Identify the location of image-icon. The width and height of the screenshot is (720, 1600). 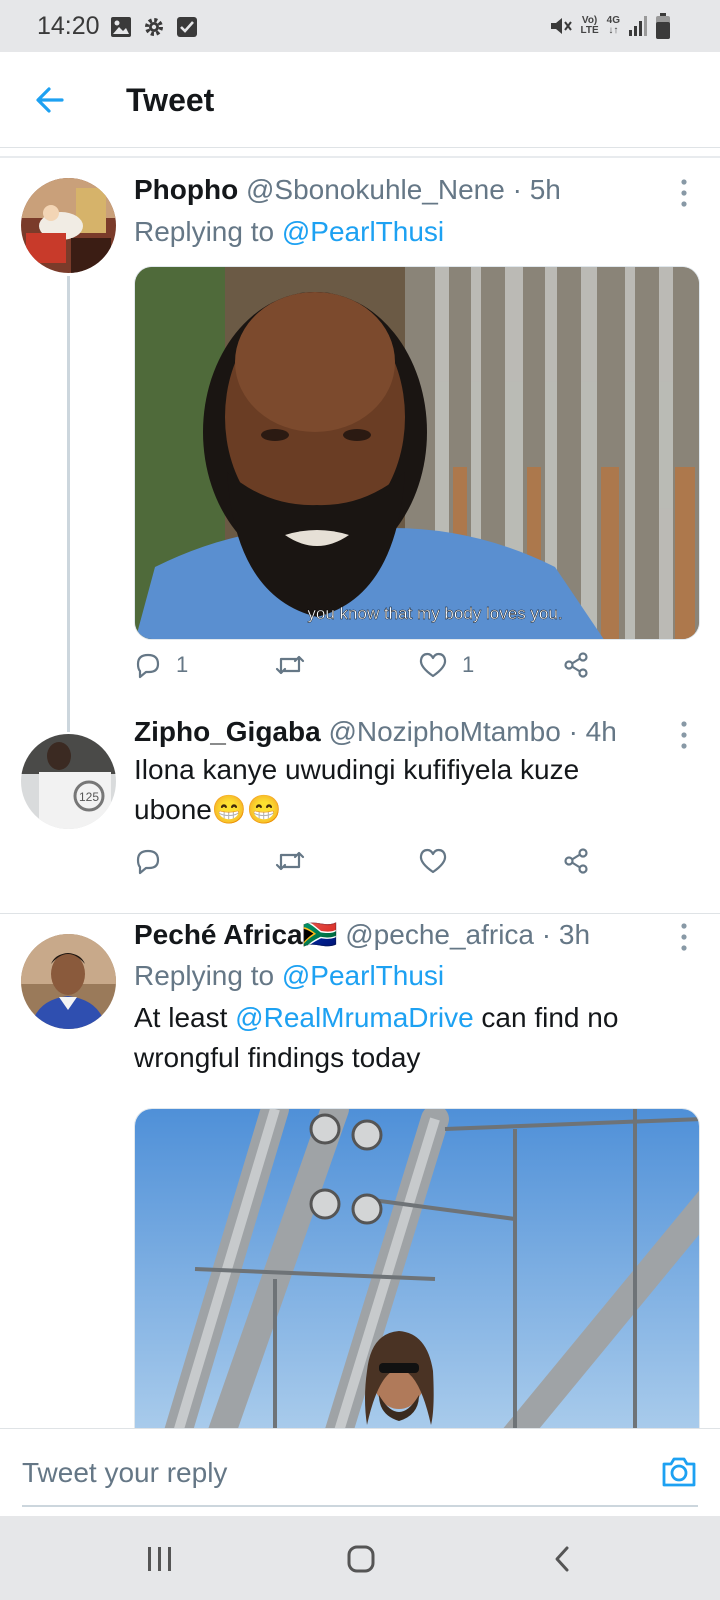
(121, 27).